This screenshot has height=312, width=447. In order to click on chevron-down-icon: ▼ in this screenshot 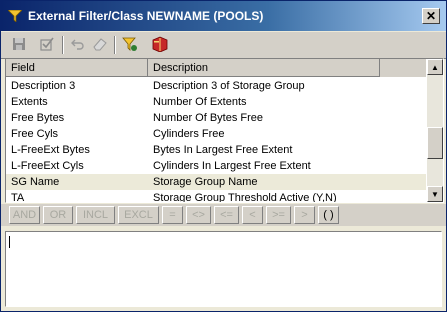, I will do `click(435, 194)`.